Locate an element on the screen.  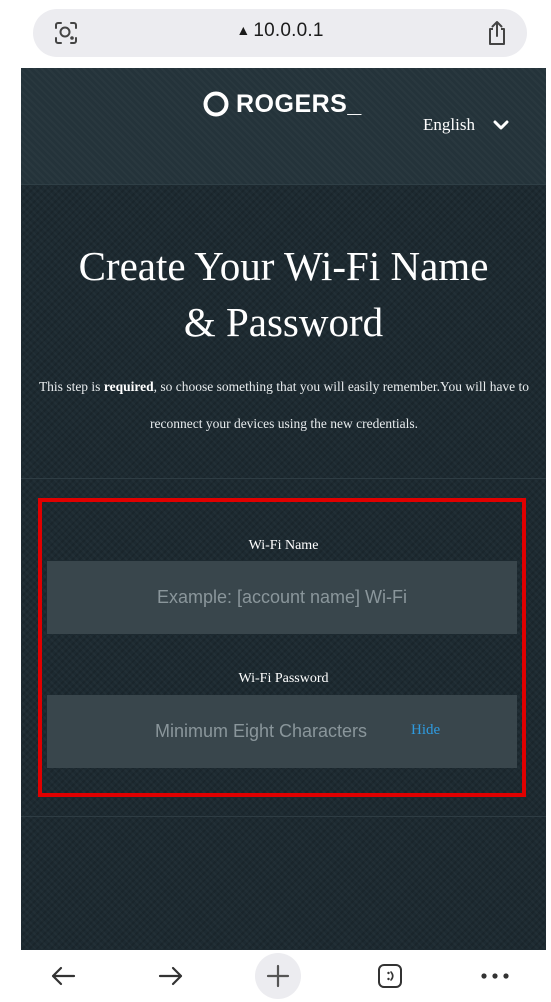
desc-pre: This step is is located at coordinates (71, 386).